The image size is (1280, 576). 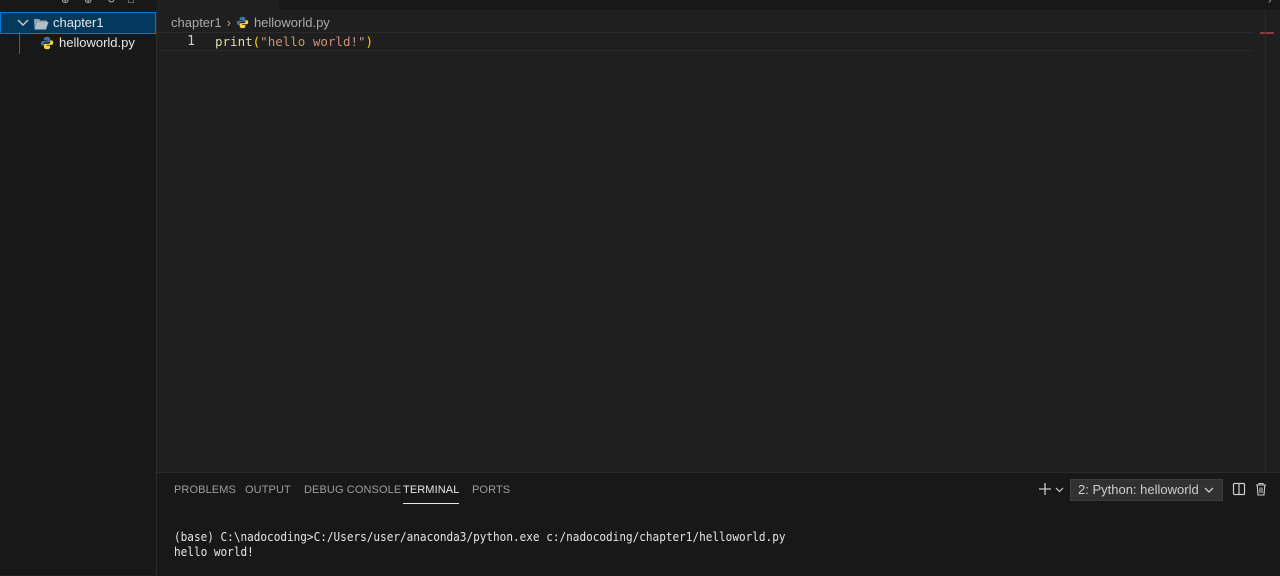 What do you see at coordinates (352, 493) in the screenshot?
I see `tab-debug-console: DEBUG CONSOLE` at bounding box center [352, 493].